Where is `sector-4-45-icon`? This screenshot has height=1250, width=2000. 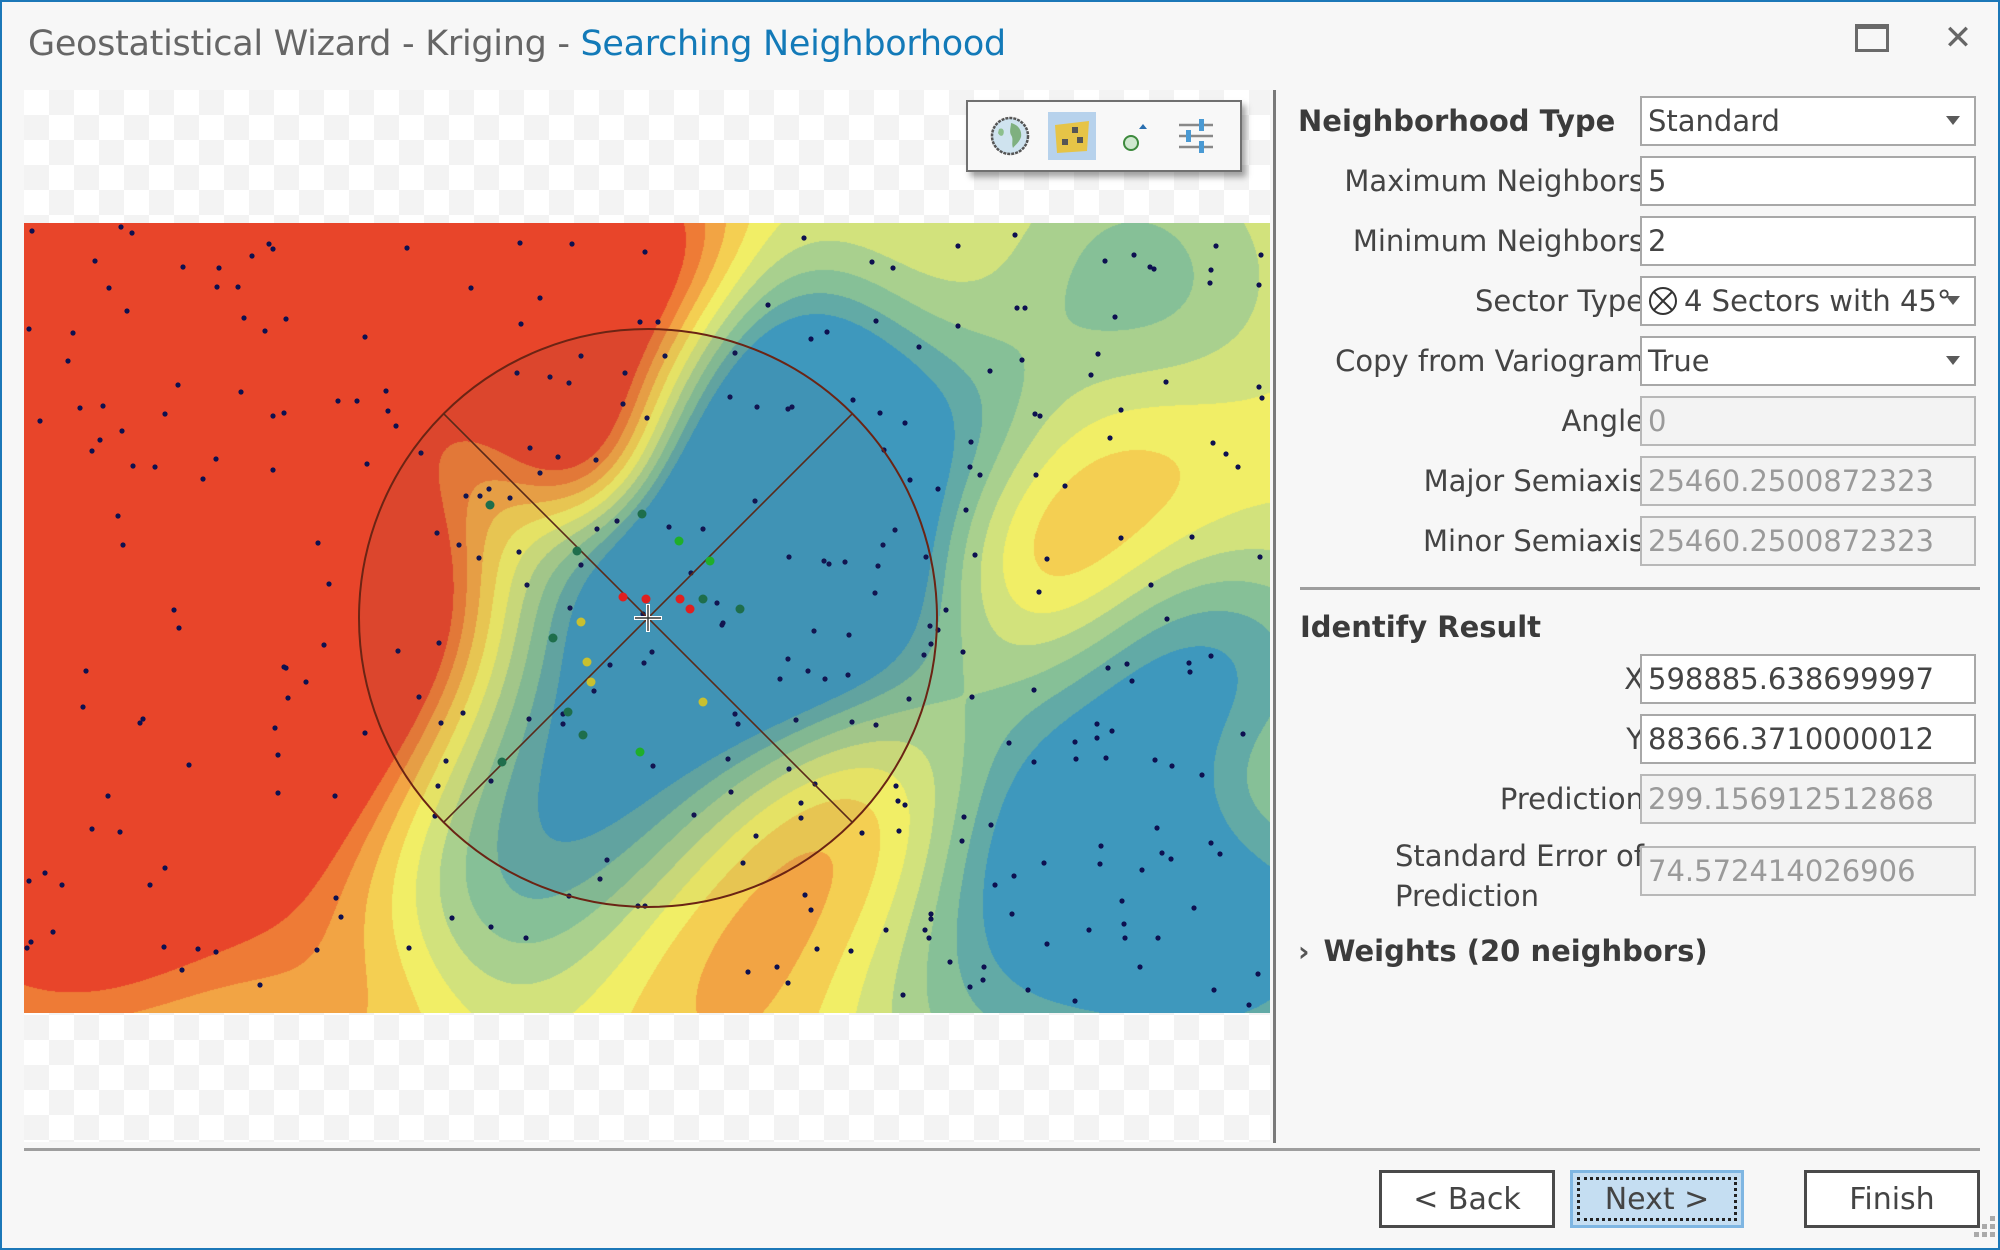
sector-4-45-icon is located at coordinates (1663, 301).